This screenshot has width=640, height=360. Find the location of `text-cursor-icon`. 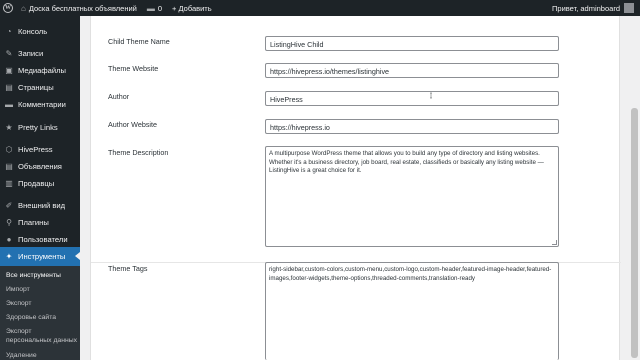

text-cursor-icon is located at coordinates (431, 95).